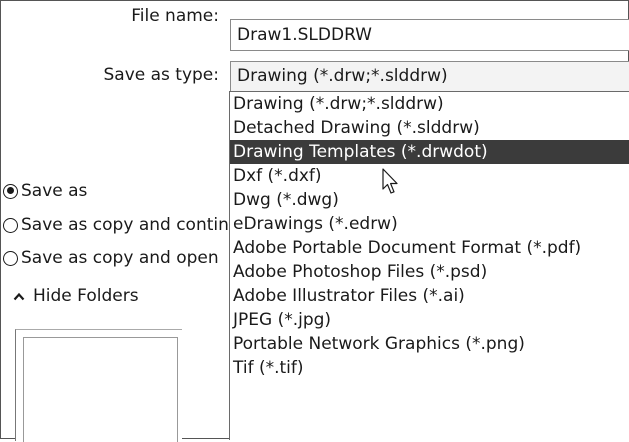  Describe the element at coordinates (10, 225) in the screenshot. I see `save-as-copy-continue-radio` at that location.